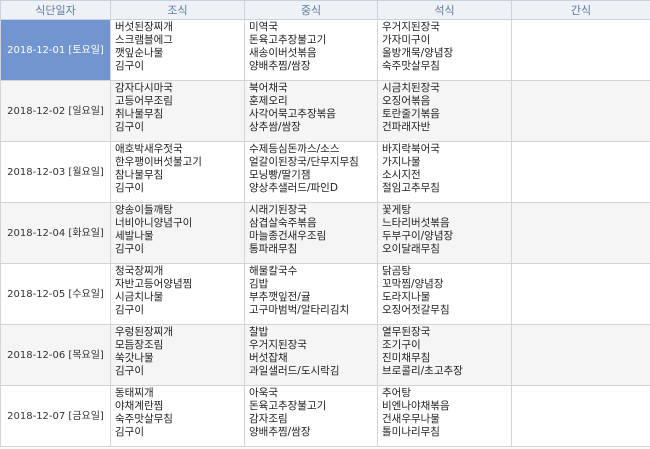  I want to click on menu-item: 조기구이, so click(401, 345).